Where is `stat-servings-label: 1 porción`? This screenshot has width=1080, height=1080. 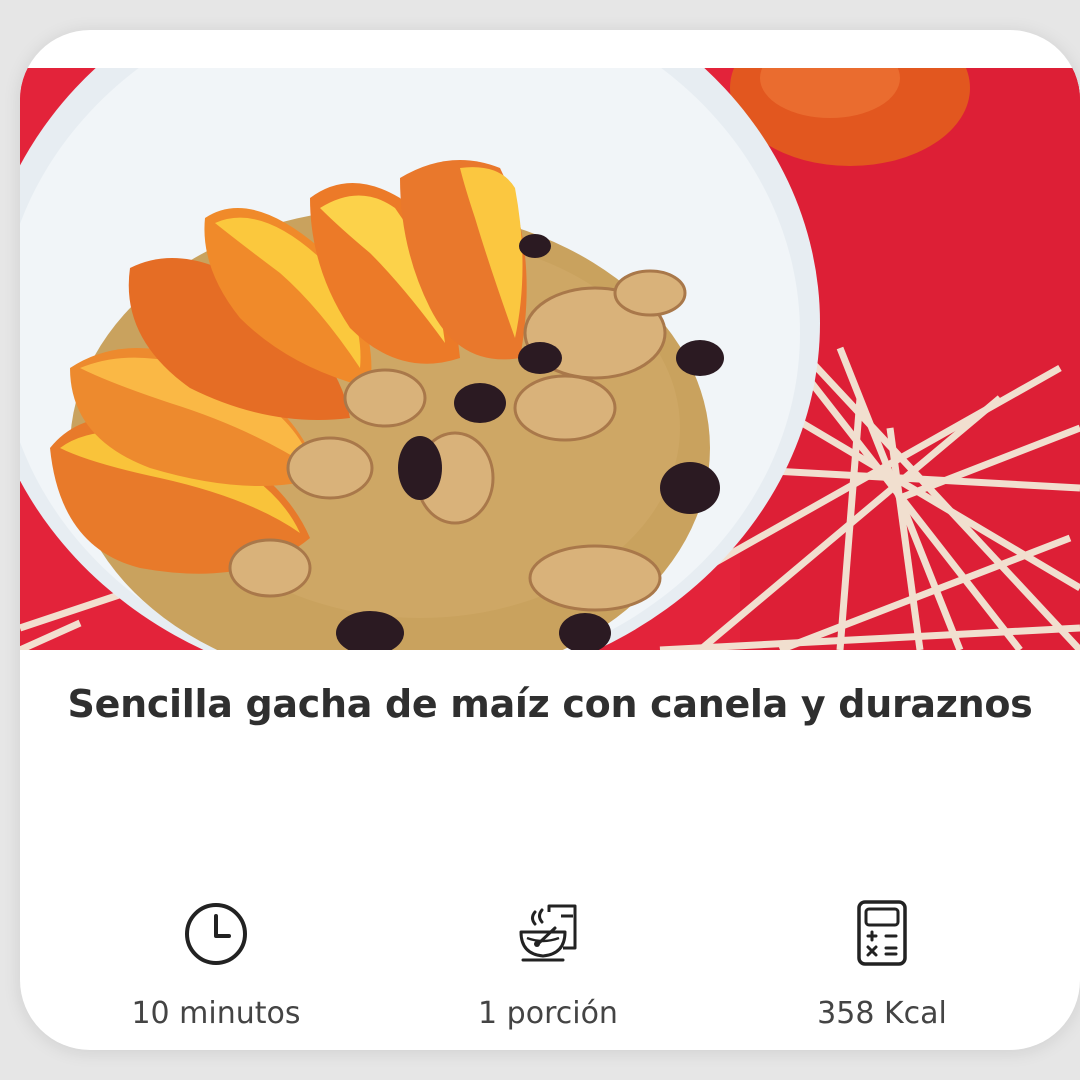
stat-servings-label: 1 porción is located at coordinates (548, 1013).